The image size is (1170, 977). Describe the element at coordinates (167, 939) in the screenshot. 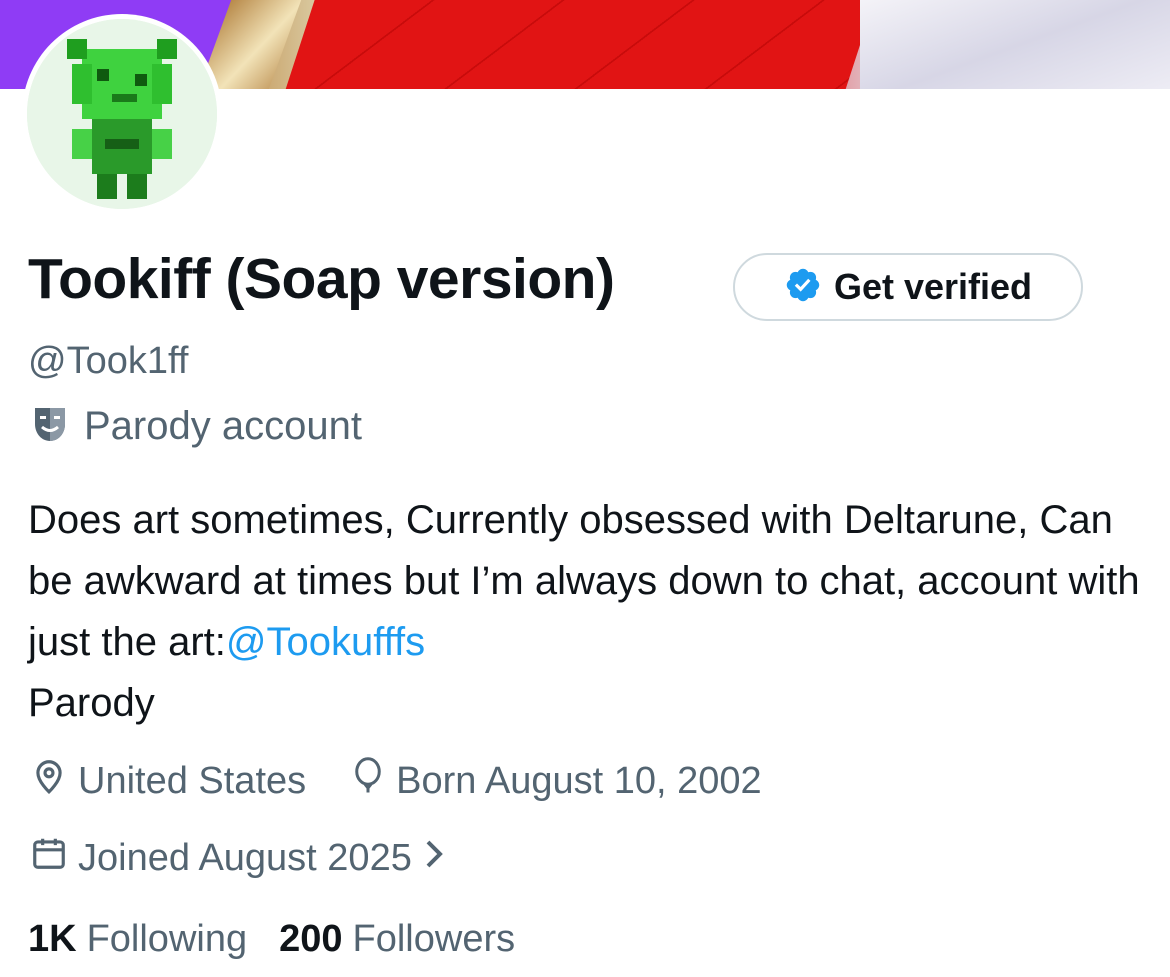

I see `following-label: Following` at that location.